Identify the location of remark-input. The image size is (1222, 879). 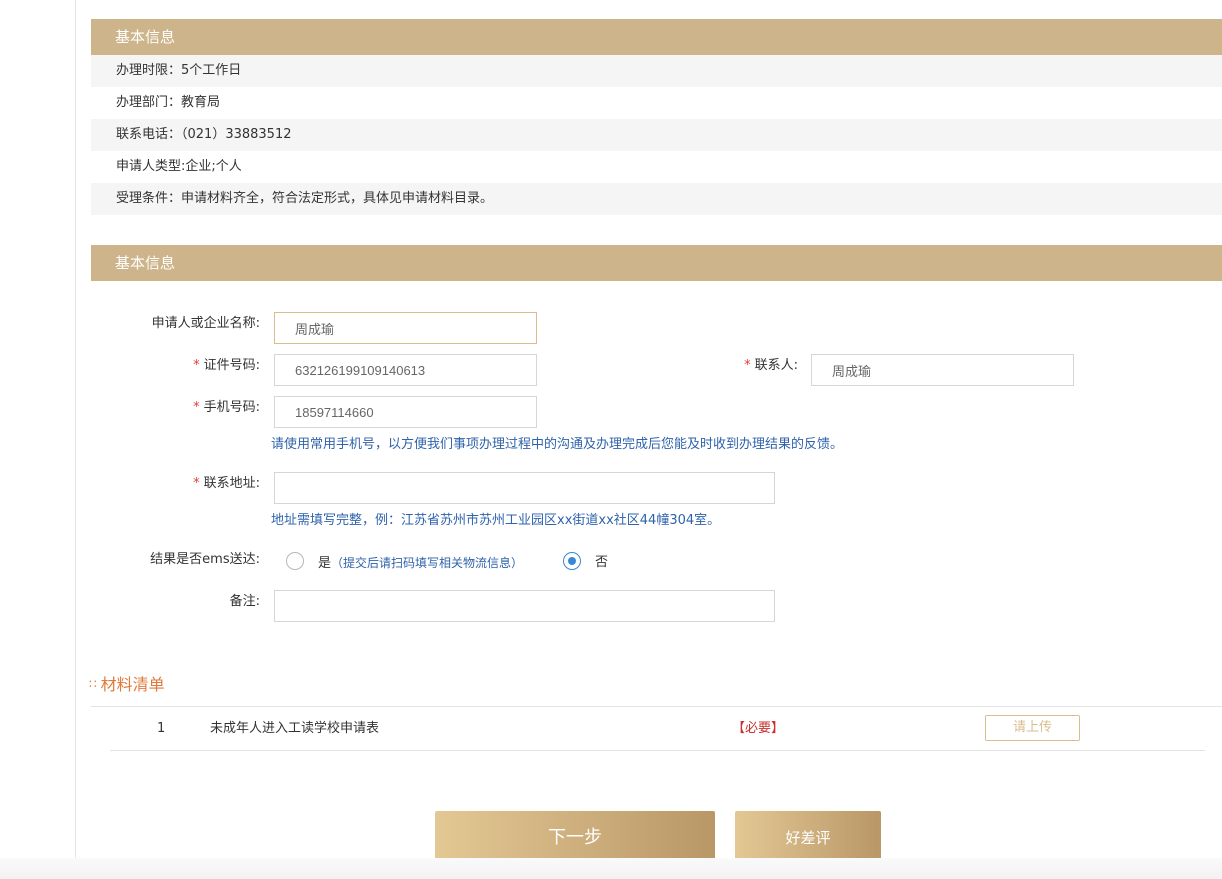
(524, 606).